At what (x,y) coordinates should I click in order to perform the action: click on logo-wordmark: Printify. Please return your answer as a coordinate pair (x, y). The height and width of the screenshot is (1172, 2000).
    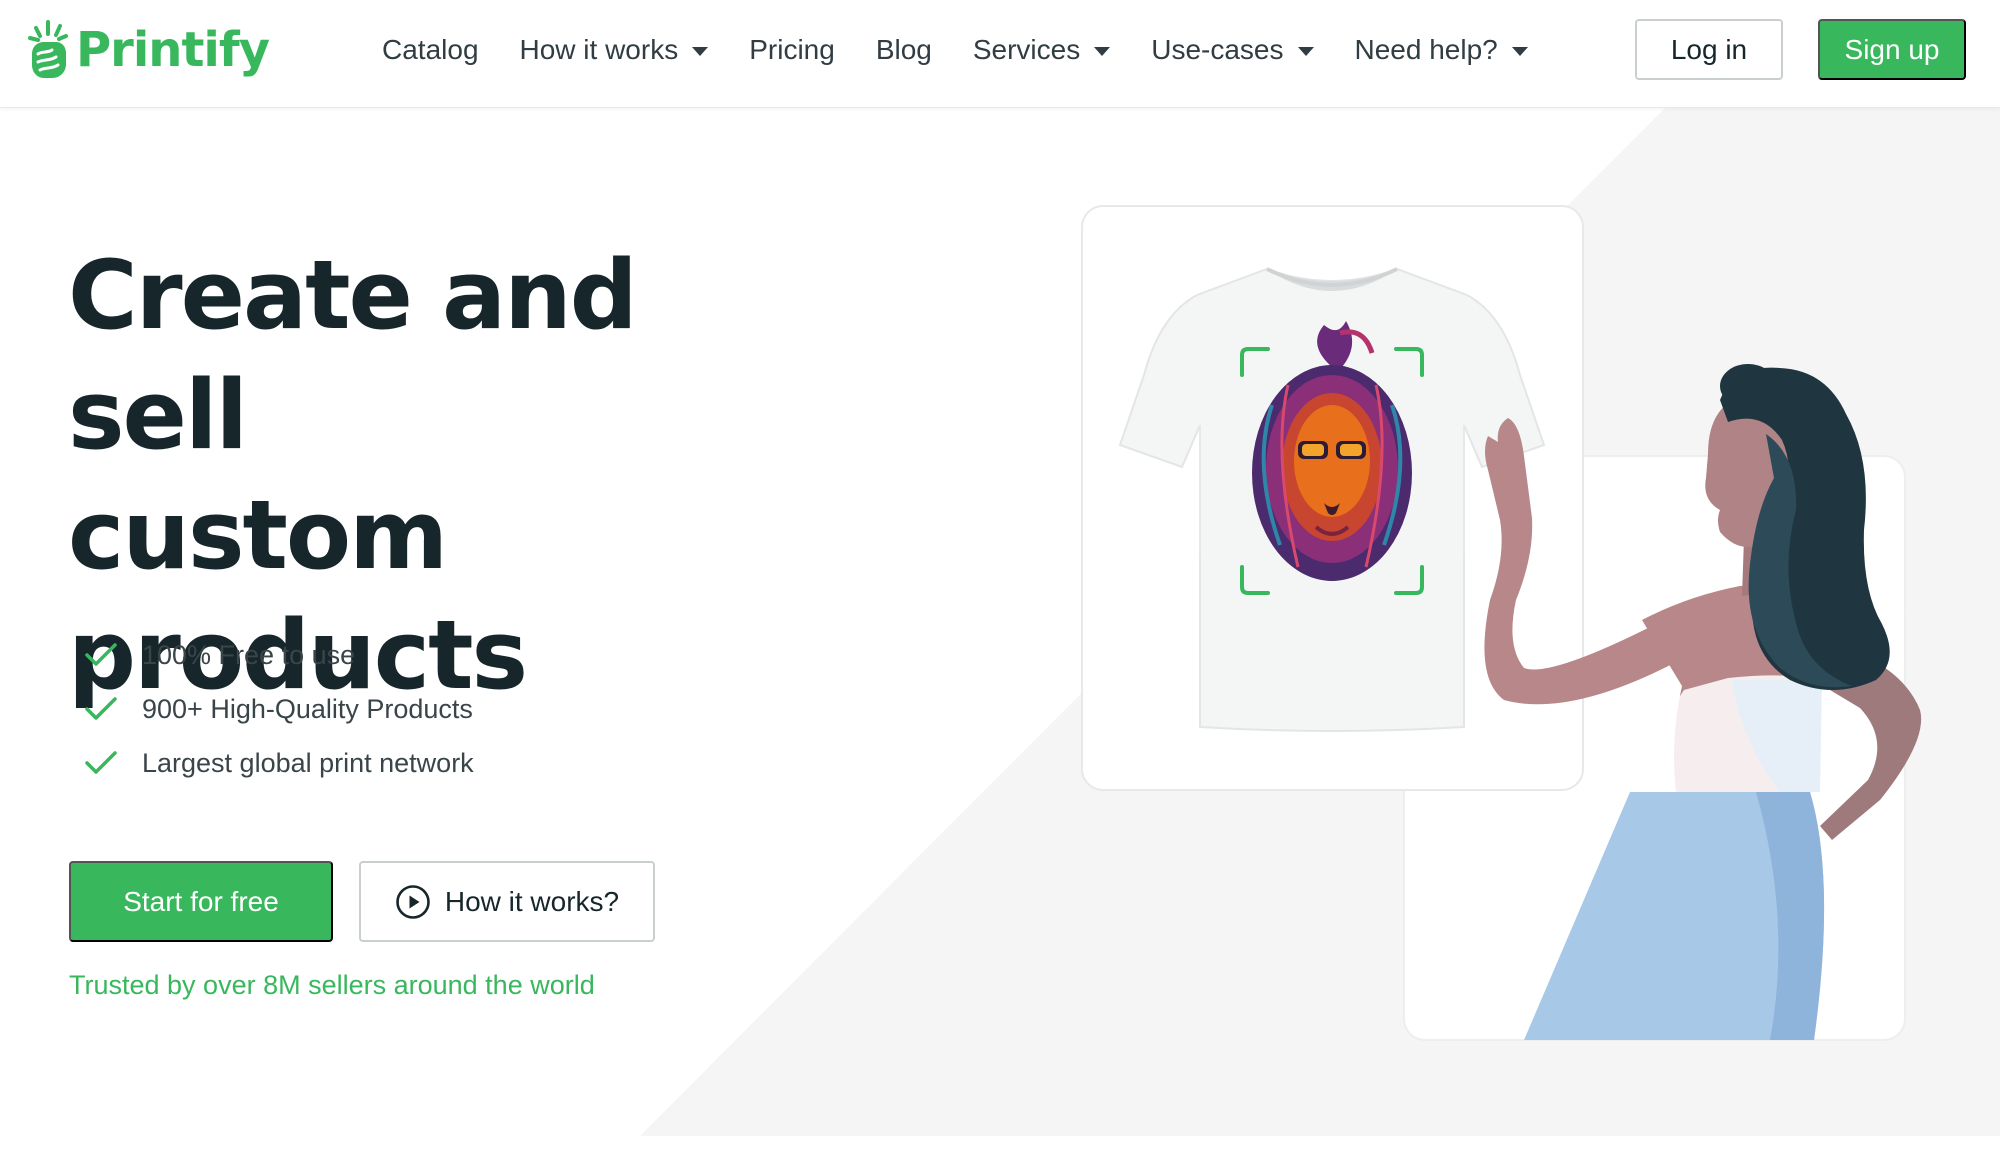
    Looking at the image, I should click on (173, 50).